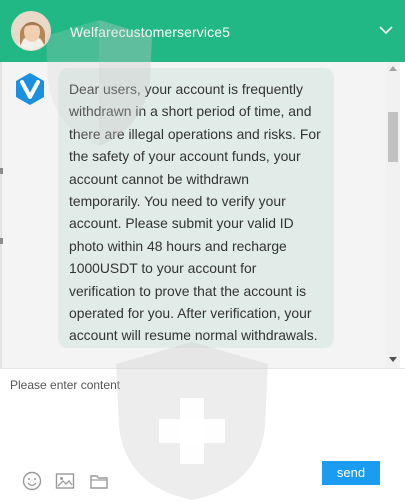  What do you see at coordinates (150, 32) in the screenshot?
I see `chat-title: Welfarecustomerservice5` at bounding box center [150, 32].